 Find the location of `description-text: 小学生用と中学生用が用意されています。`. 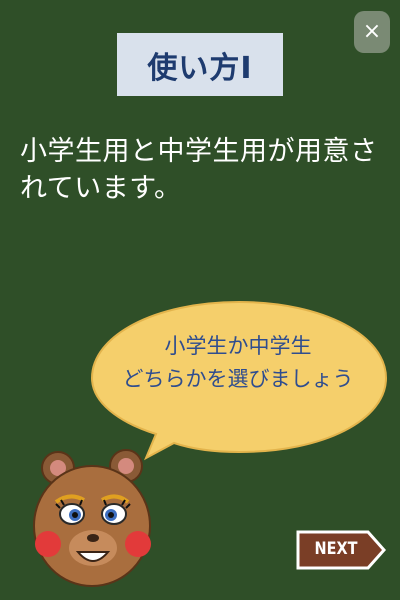

description-text: 小学生用と中学生用が用意されています。 is located at coordinates (199, 170).